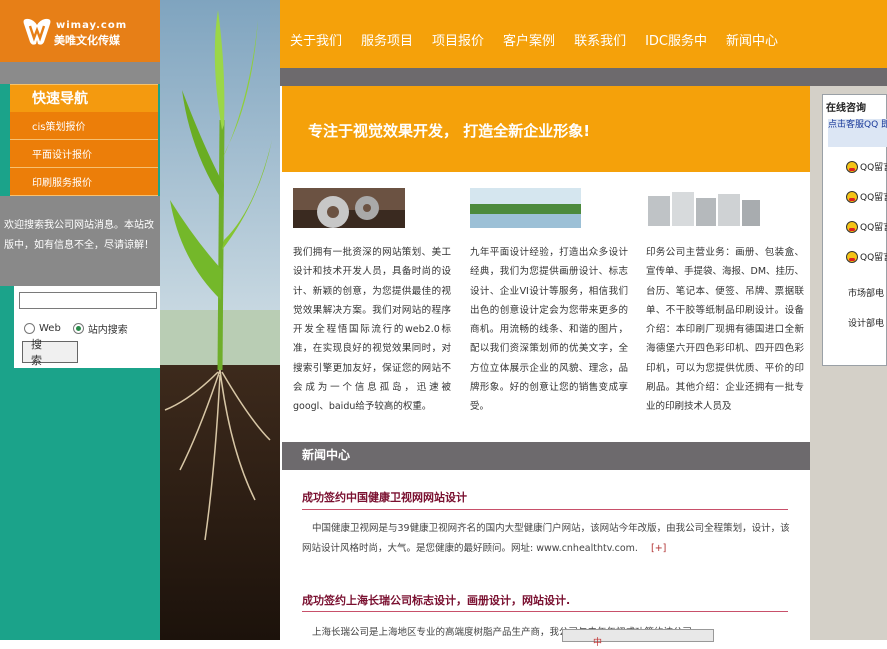  I want to click on landscape-thumbnail, so click(525, 208).